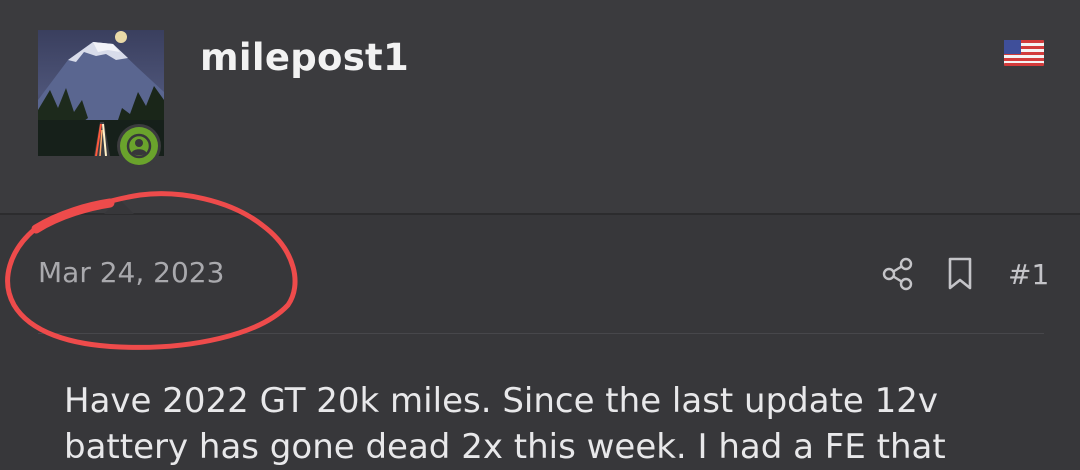 The image size is (1080, 470). I want to click on bookmark-button, so click(960, 274).